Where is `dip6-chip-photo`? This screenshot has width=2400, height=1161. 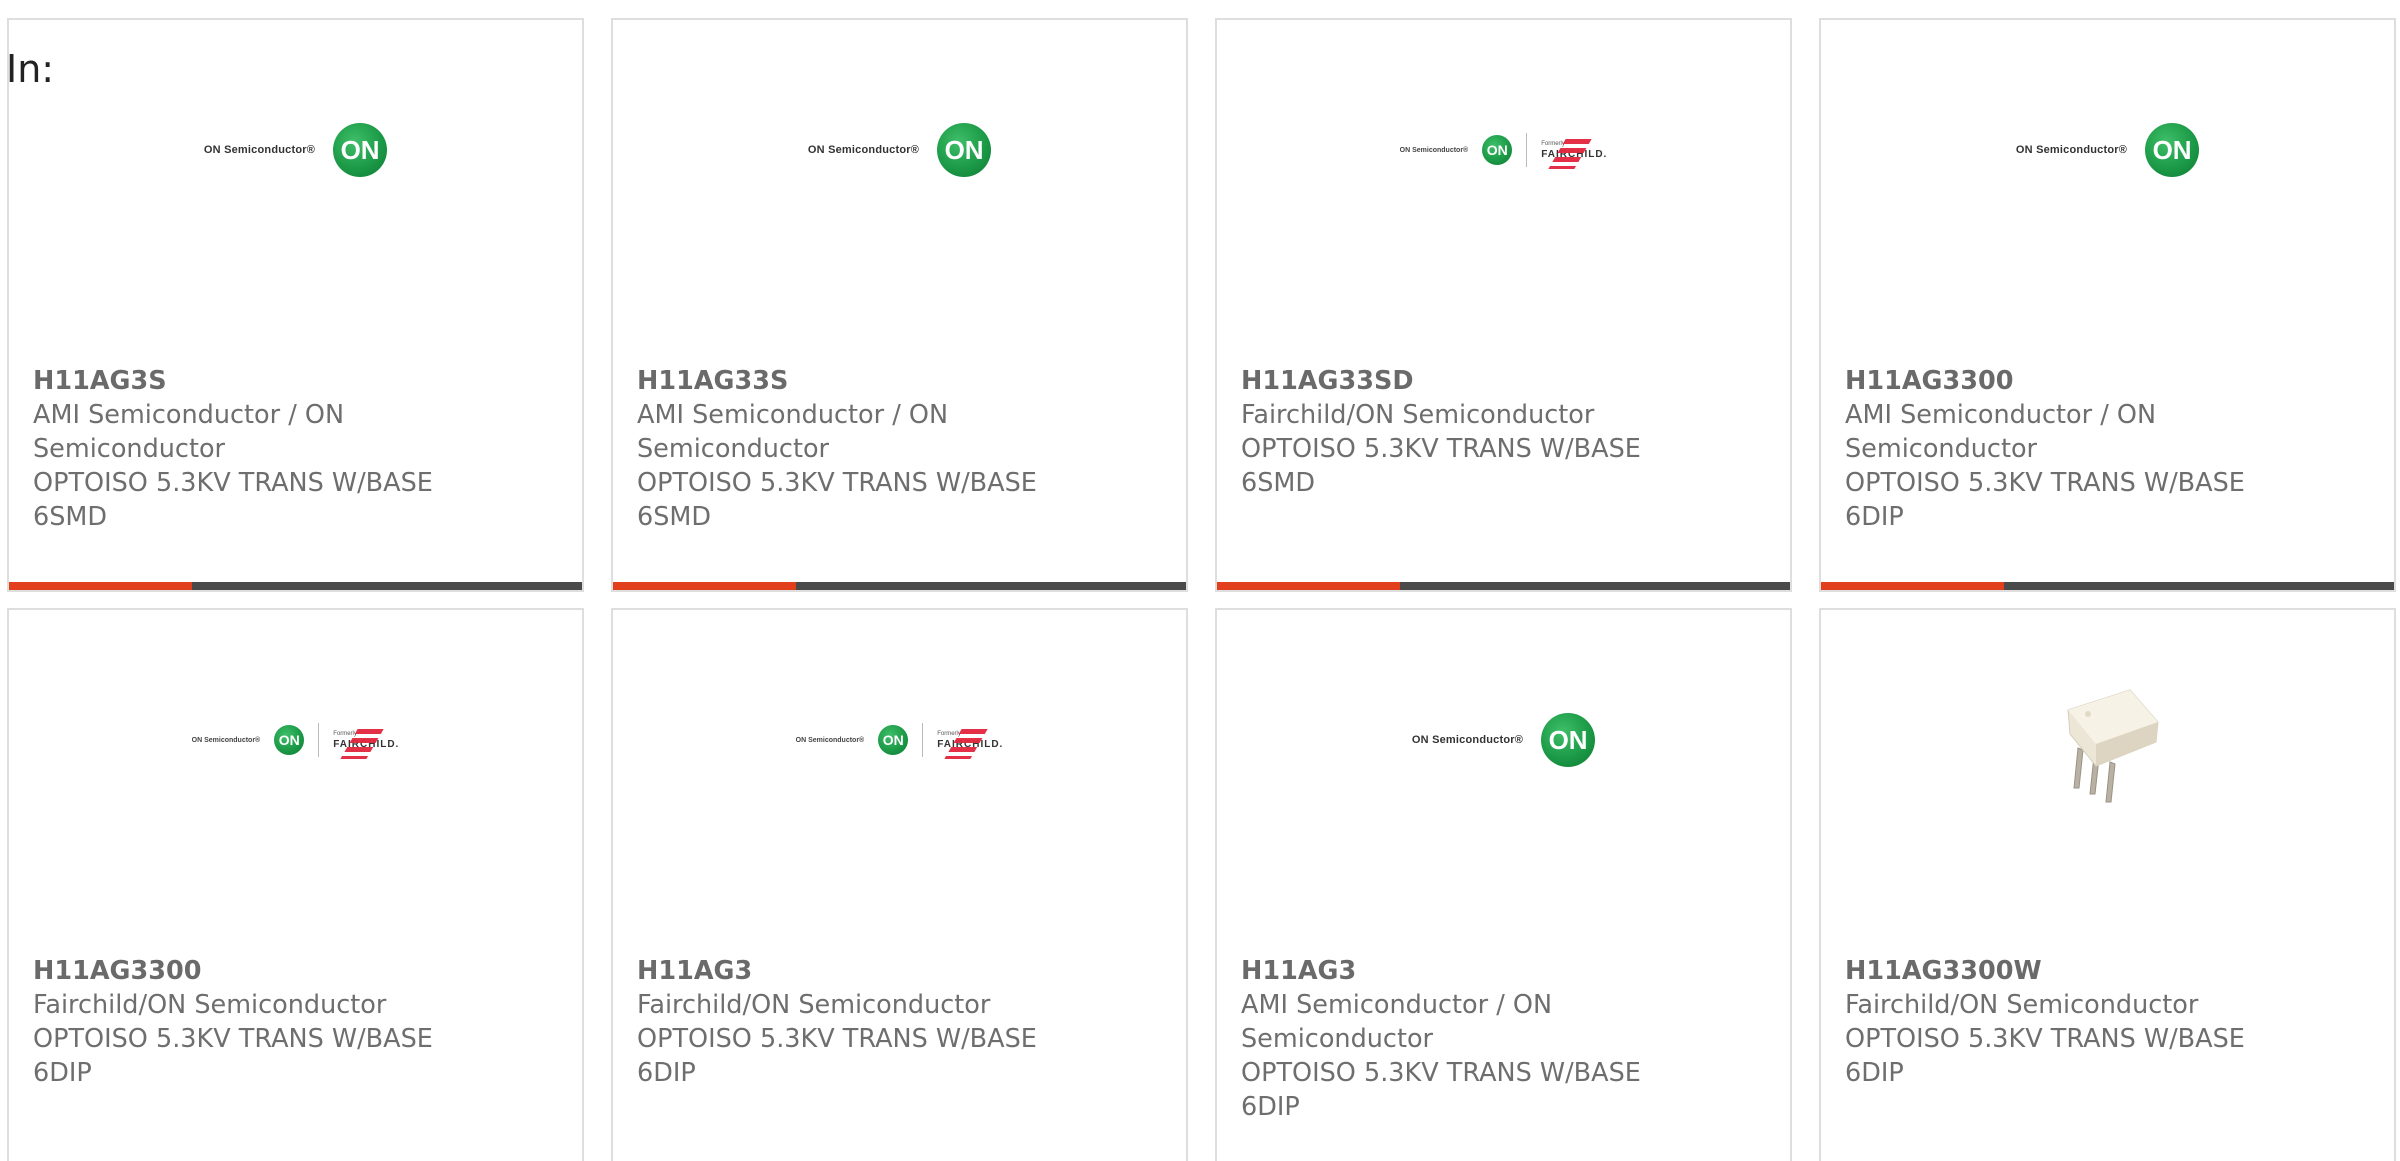 dip6-chip-photo is located at coordinates (2112, 746).